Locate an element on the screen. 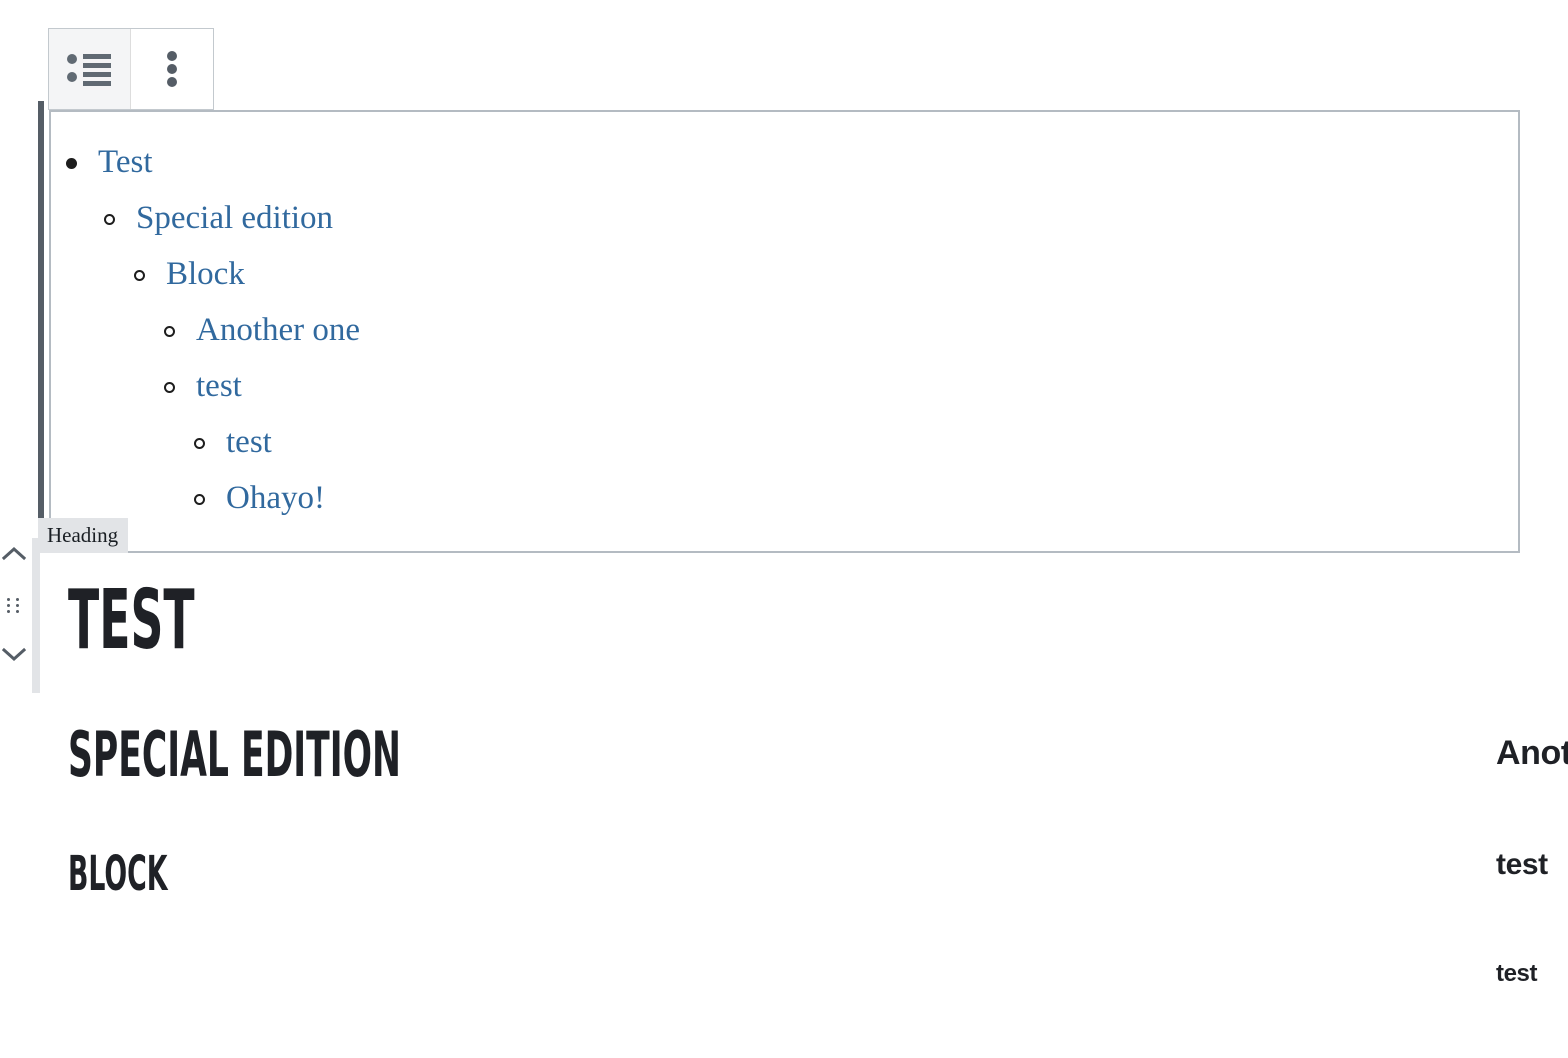  block-mover is located at coordinates (14, 605).